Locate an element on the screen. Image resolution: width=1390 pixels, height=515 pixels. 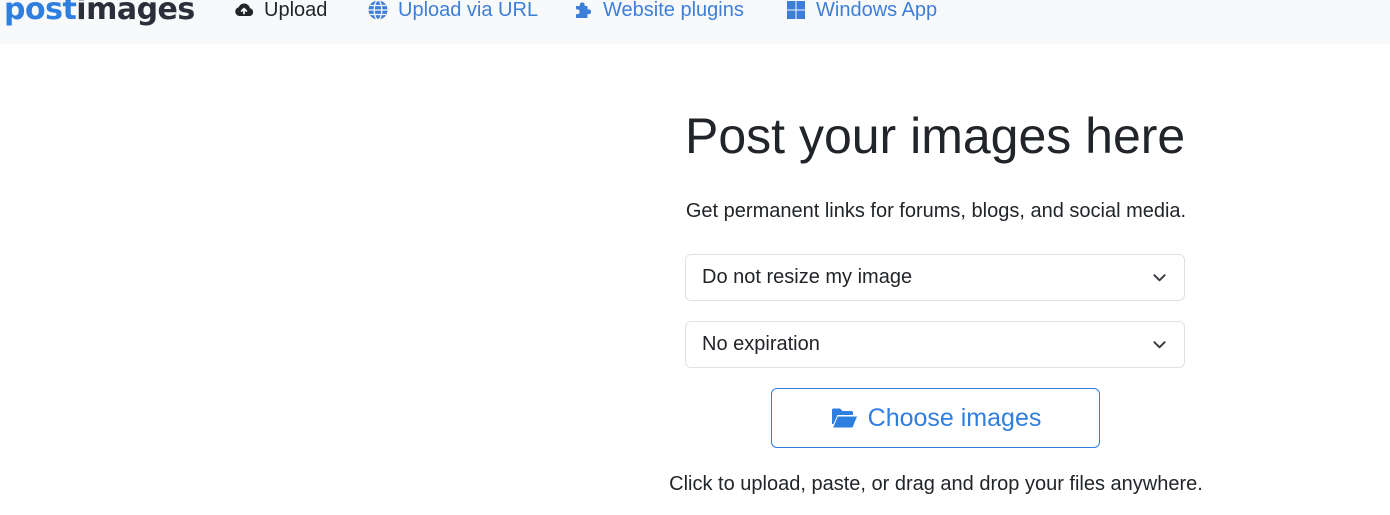
logo-part-post: post is located at coordinates (40, 13).